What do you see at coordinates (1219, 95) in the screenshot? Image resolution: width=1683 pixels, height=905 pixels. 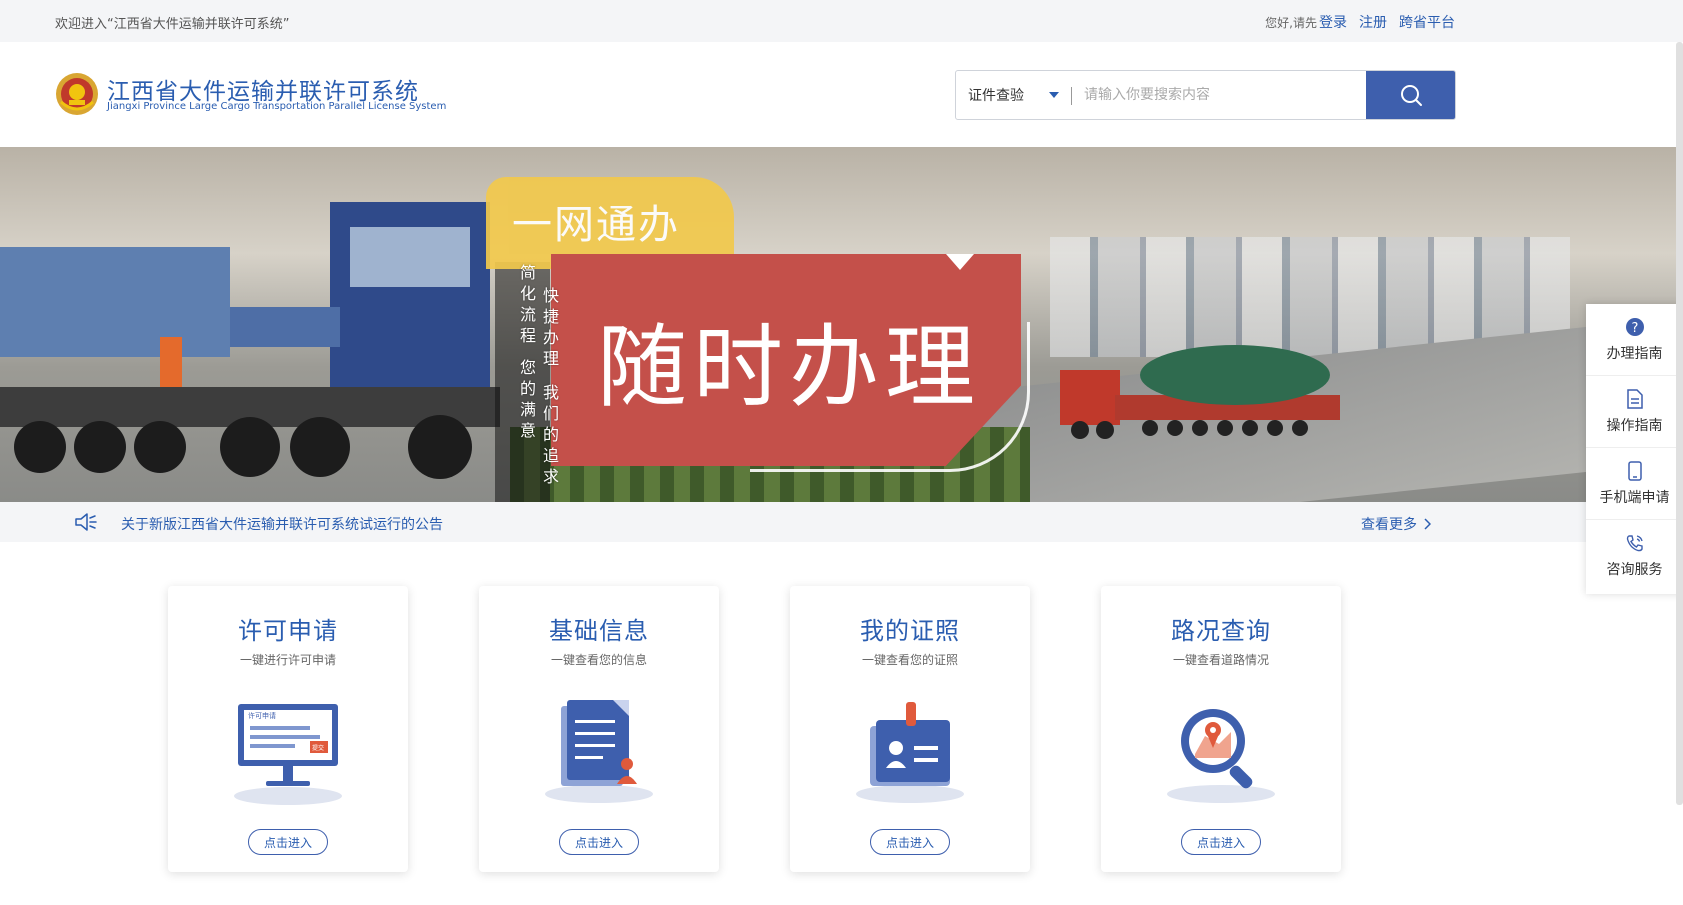 I see `search-input` at bounding box center [1219, 95].